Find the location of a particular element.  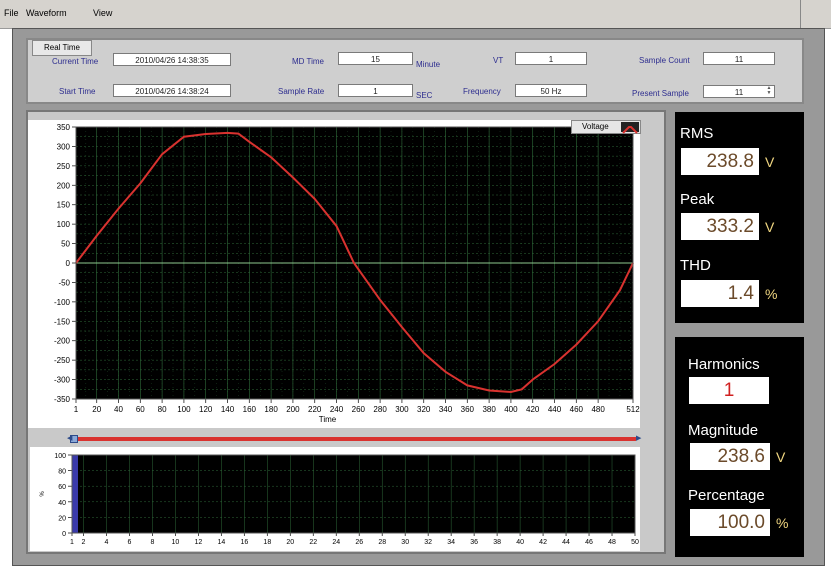

menu-bar: File Waveform View is located at coordinates (415, 14).